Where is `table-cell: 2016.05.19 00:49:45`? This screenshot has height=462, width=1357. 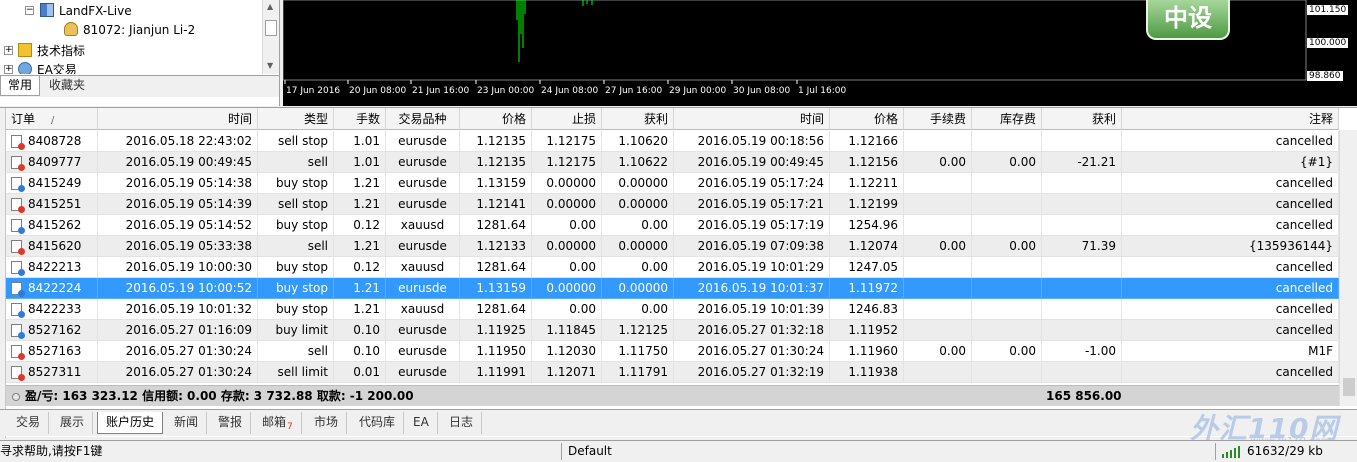
table-cell: 2016.05.19 00:49:45 is located at coordinates (178, 162).